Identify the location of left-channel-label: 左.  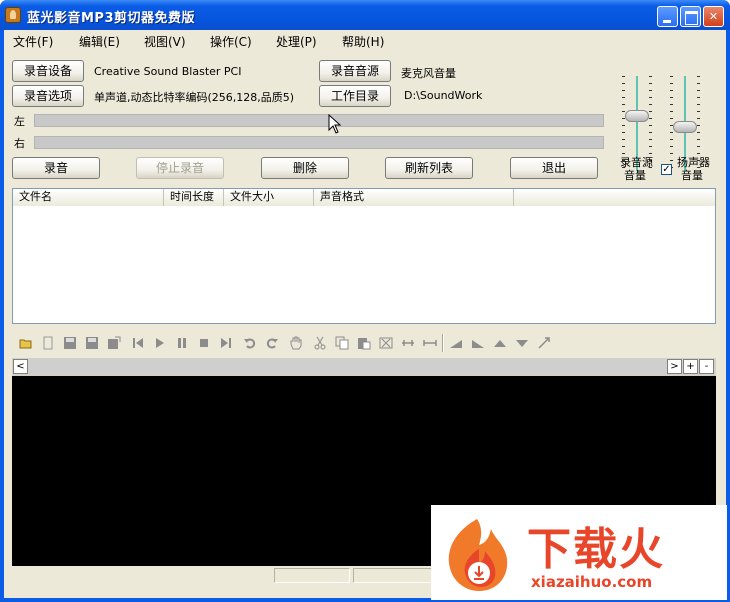
(19, 121).